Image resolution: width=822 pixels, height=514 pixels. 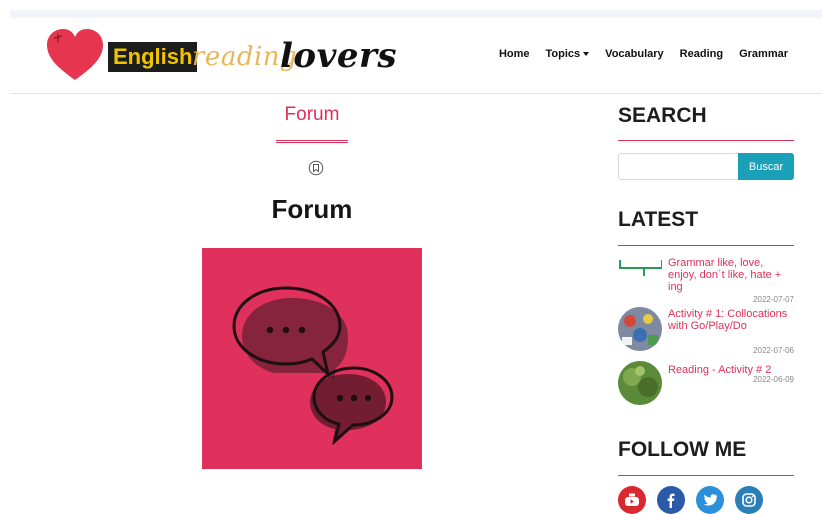 I want to click on social-links, so click(x=690, y=500).